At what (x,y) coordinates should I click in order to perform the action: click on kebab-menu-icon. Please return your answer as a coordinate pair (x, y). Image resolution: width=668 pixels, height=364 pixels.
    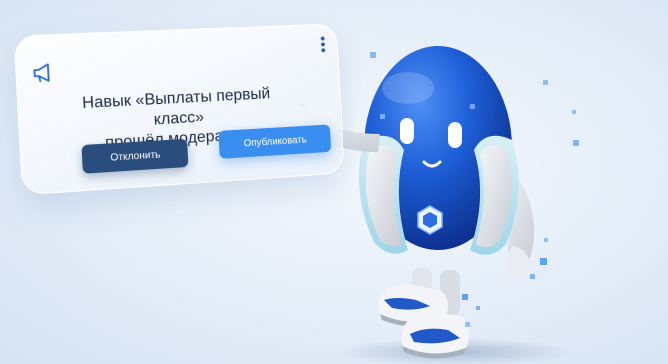
    Looking at the image, I should click on (323, 46).